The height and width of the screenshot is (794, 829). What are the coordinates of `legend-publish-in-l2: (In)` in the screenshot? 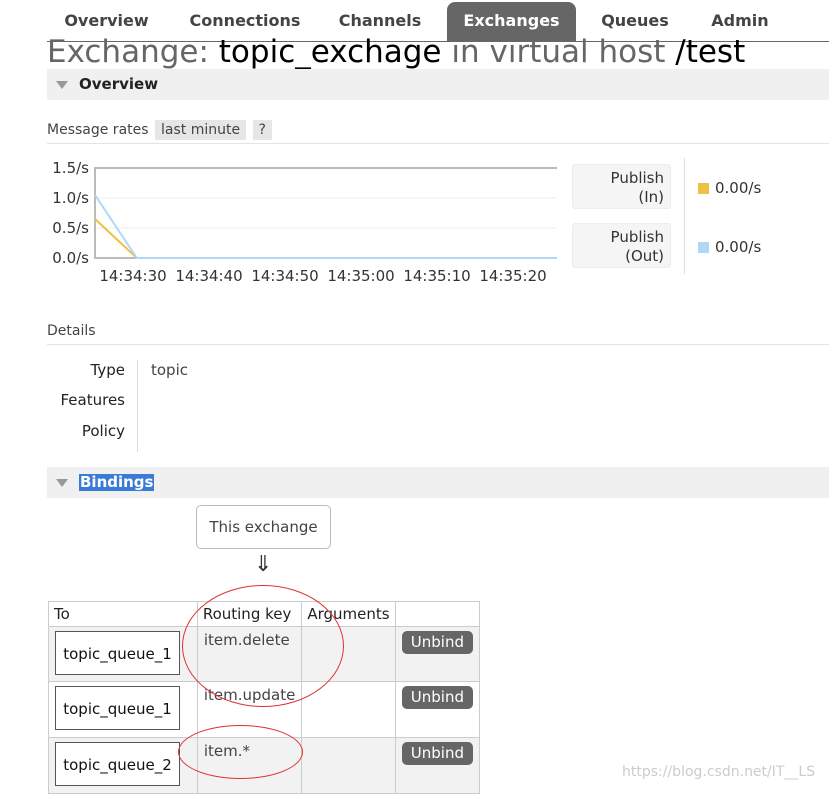 It's located at (651, 197).